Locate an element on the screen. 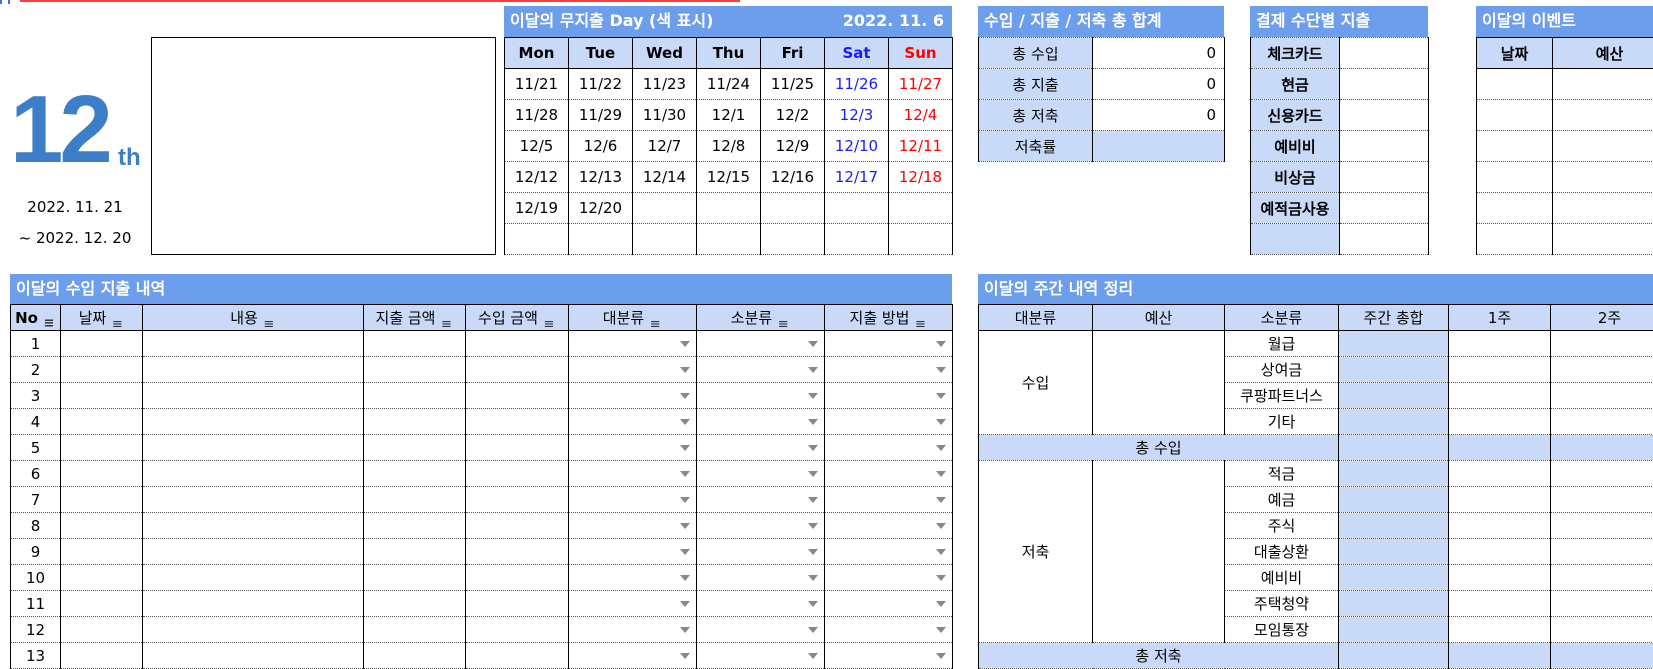 This screenshot has height=669, width=1653. calendar-cell: 11/29 is located at coordinates (601, 115).